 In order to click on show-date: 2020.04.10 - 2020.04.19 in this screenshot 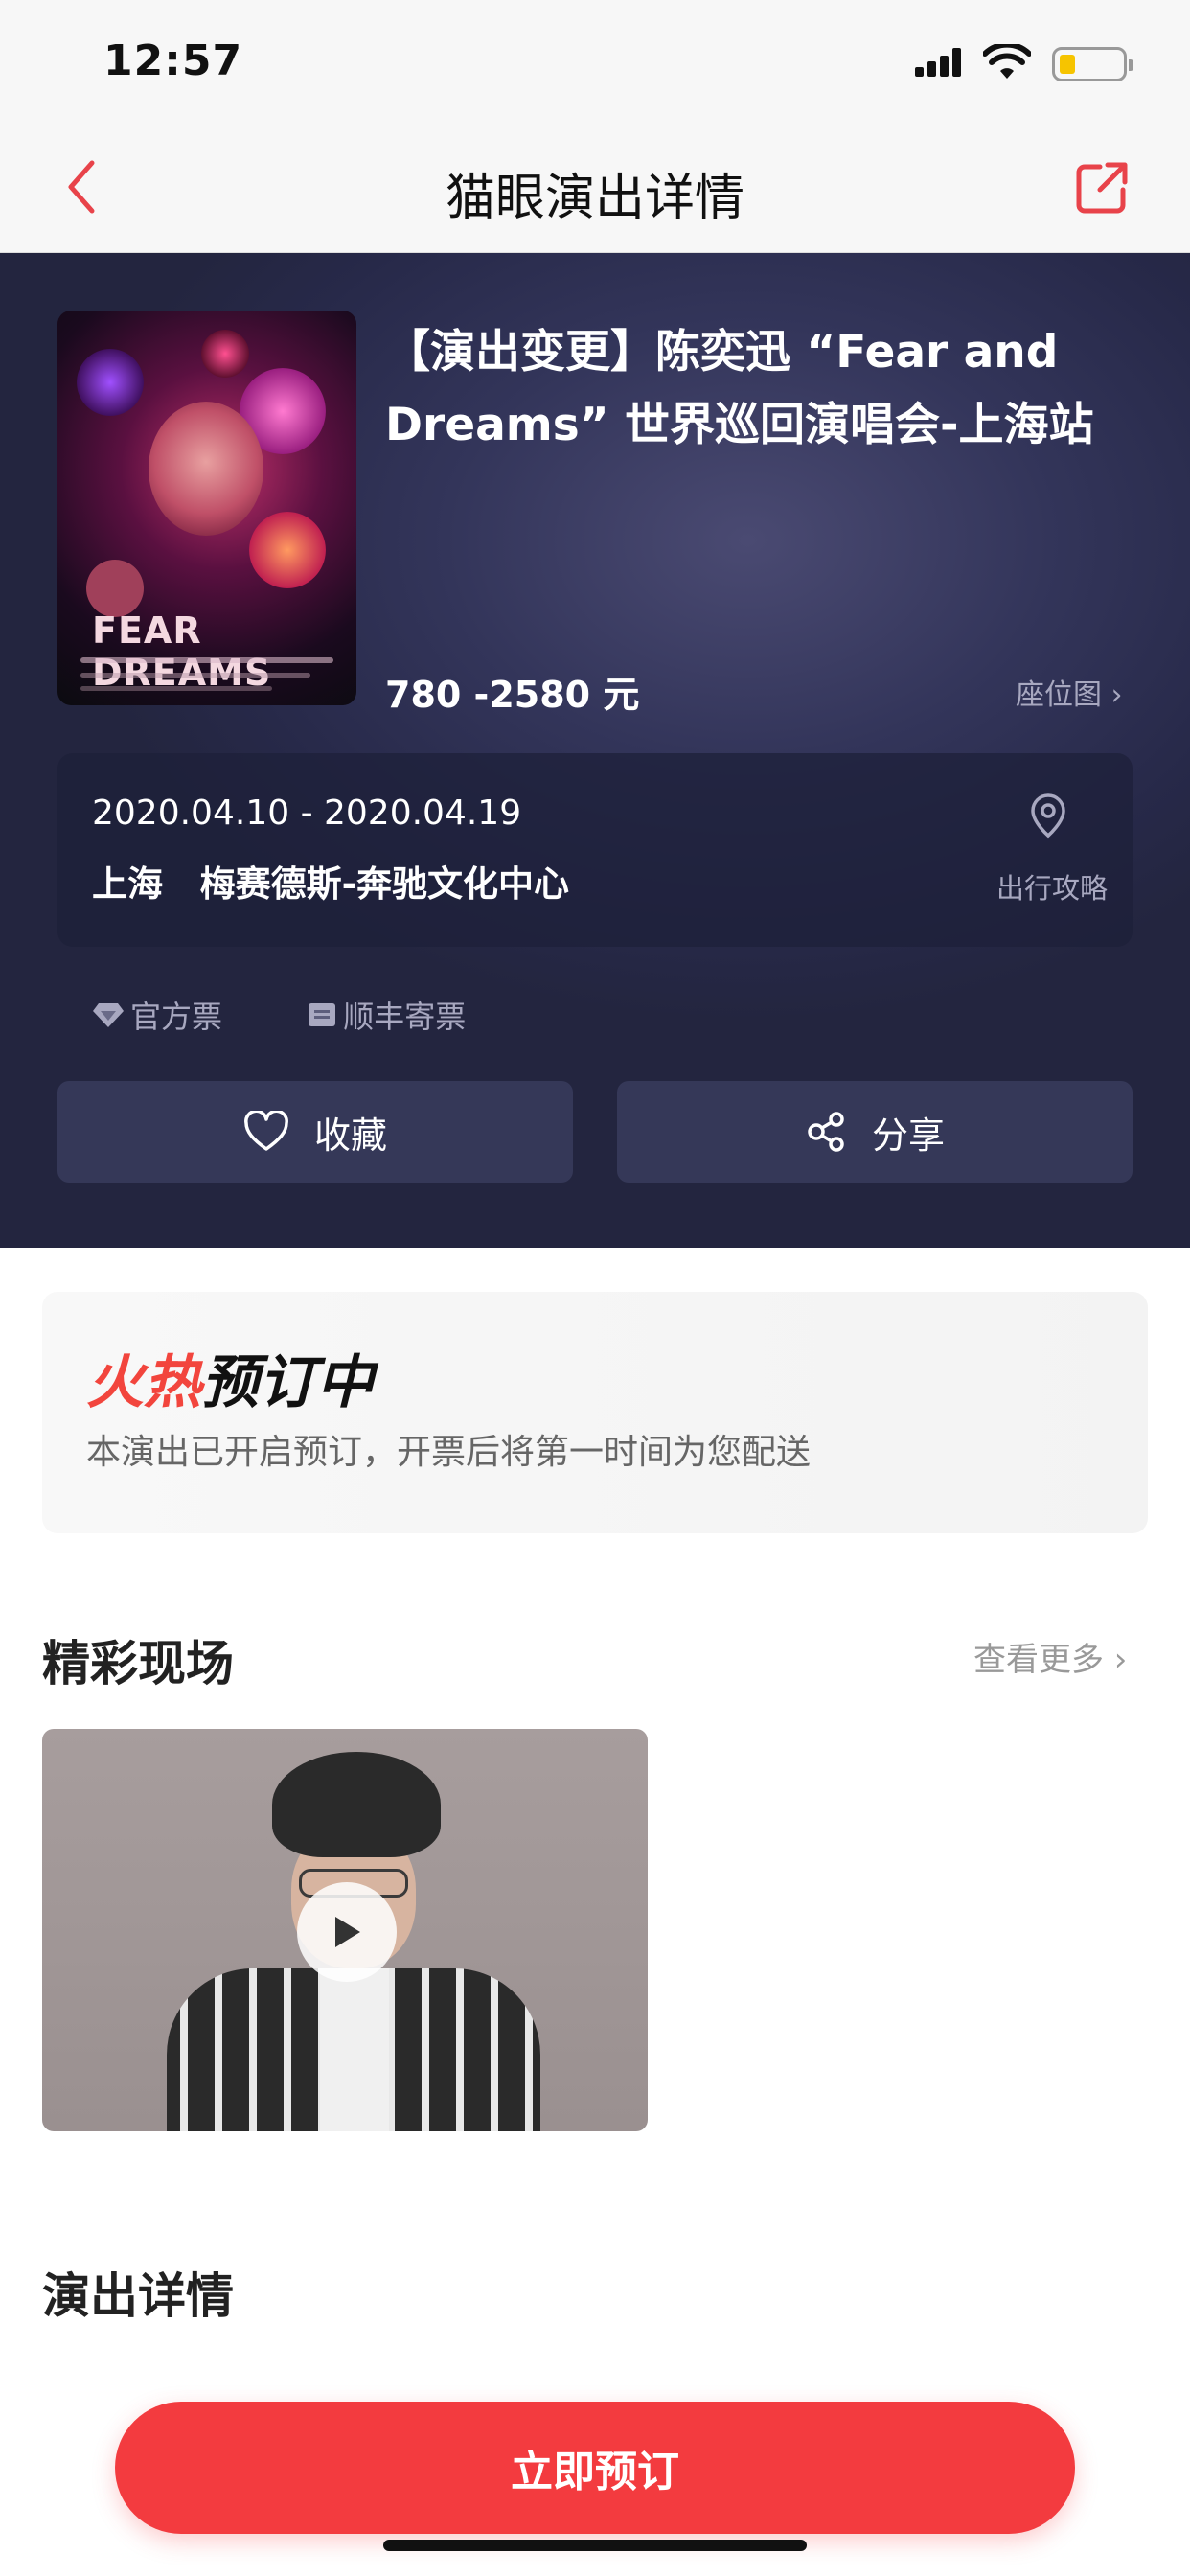, I will do `click(307, 813)`.